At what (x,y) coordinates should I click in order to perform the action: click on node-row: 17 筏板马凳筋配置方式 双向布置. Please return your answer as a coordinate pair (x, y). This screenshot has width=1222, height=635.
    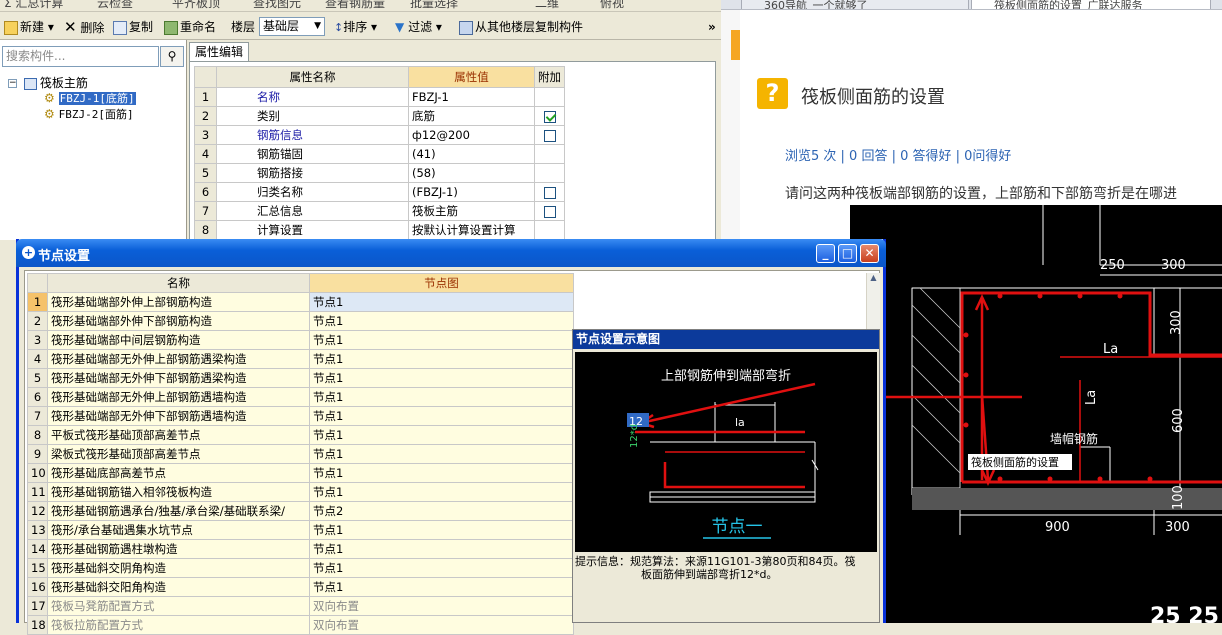
    Looking at the image, I should click on (300, 606).